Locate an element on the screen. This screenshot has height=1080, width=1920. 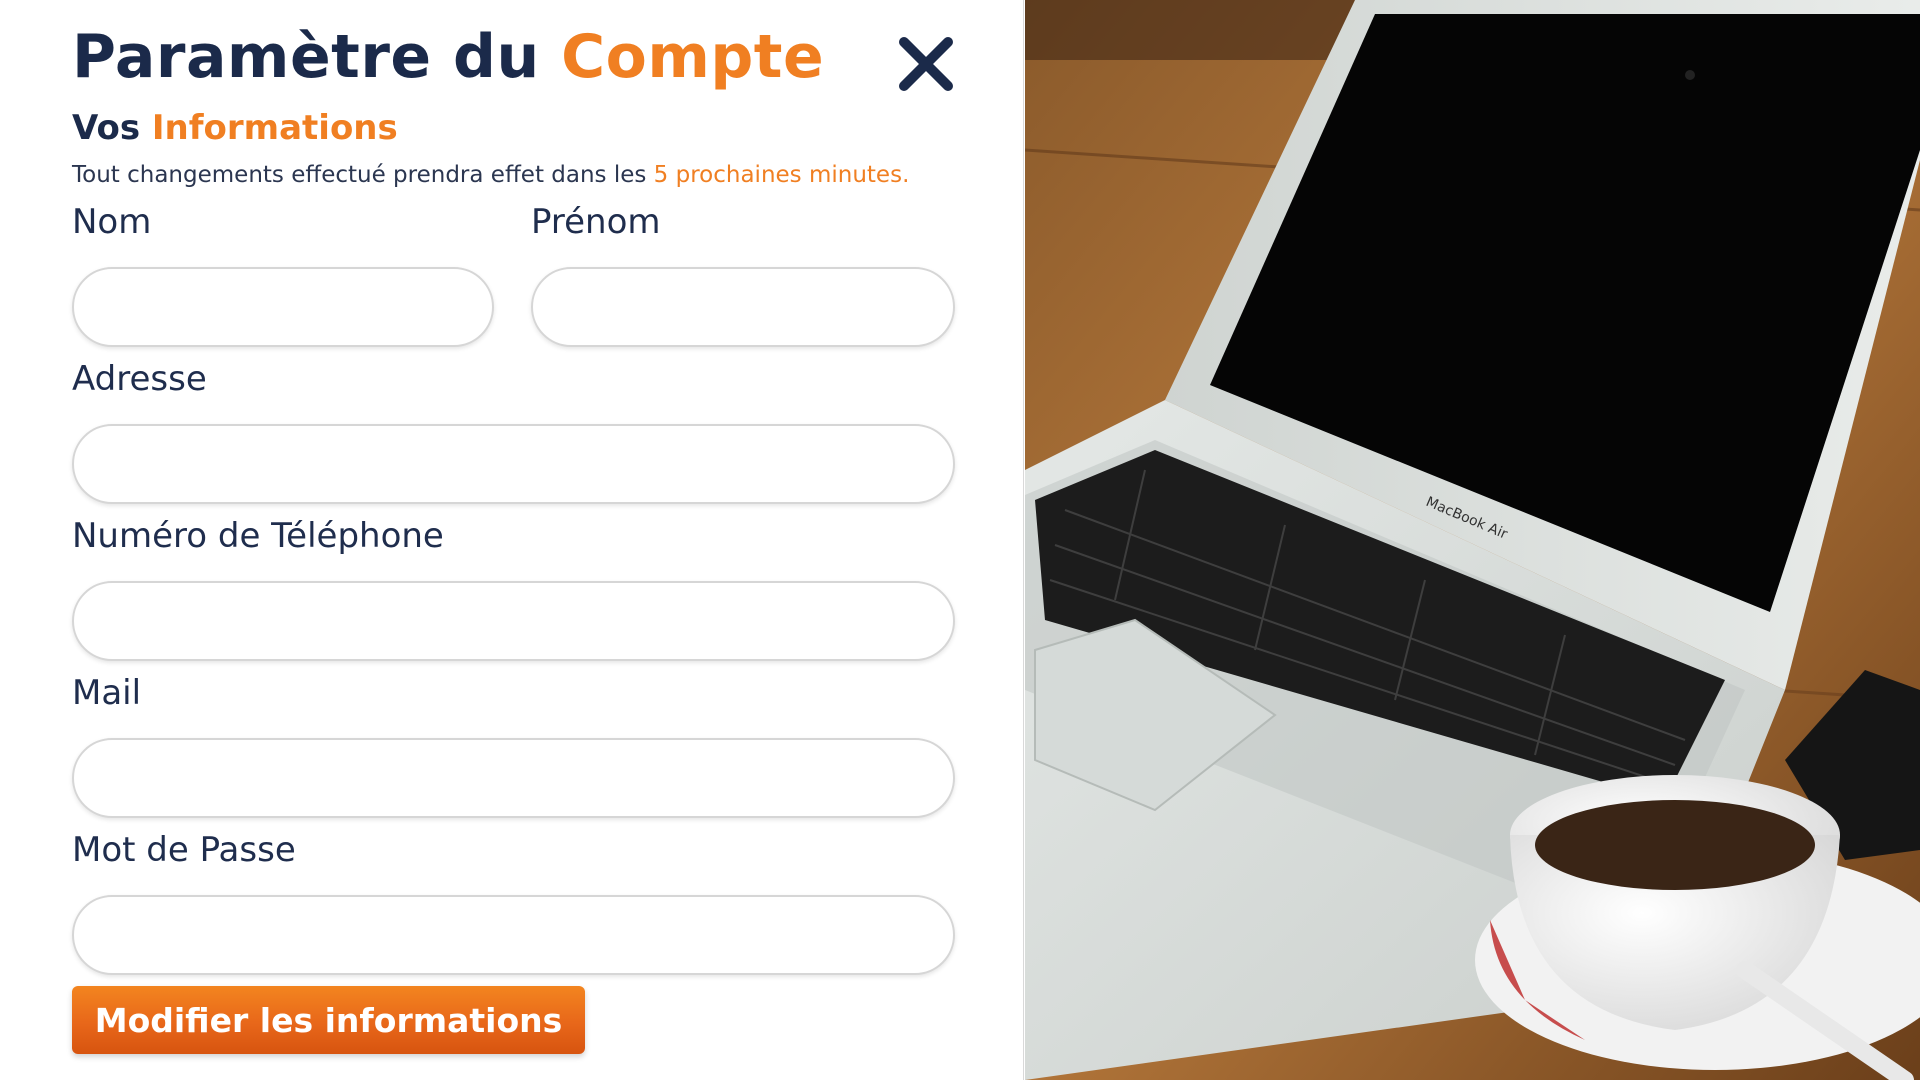
section-subtitle-accent: Informations is located at coordinates (274, 128).